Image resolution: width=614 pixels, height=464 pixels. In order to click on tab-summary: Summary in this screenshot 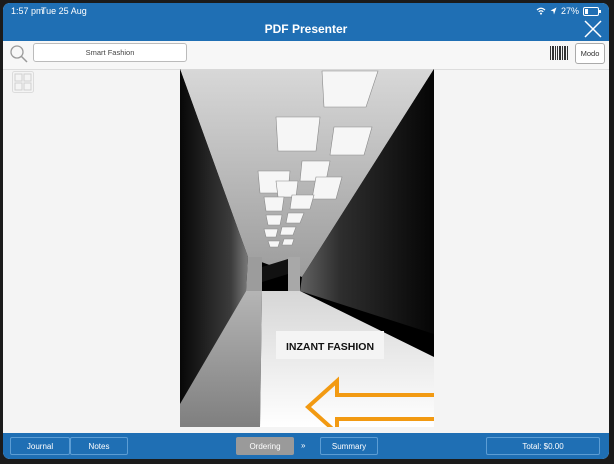, I will do `click(349, 446)`.